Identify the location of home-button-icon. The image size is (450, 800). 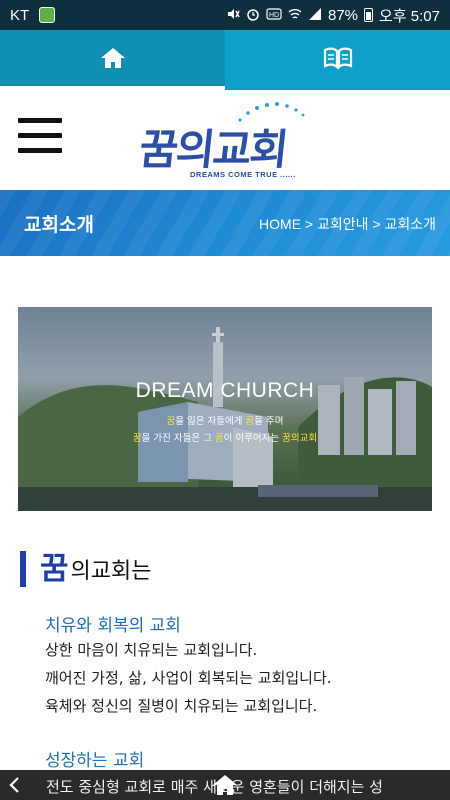
(225, 785).